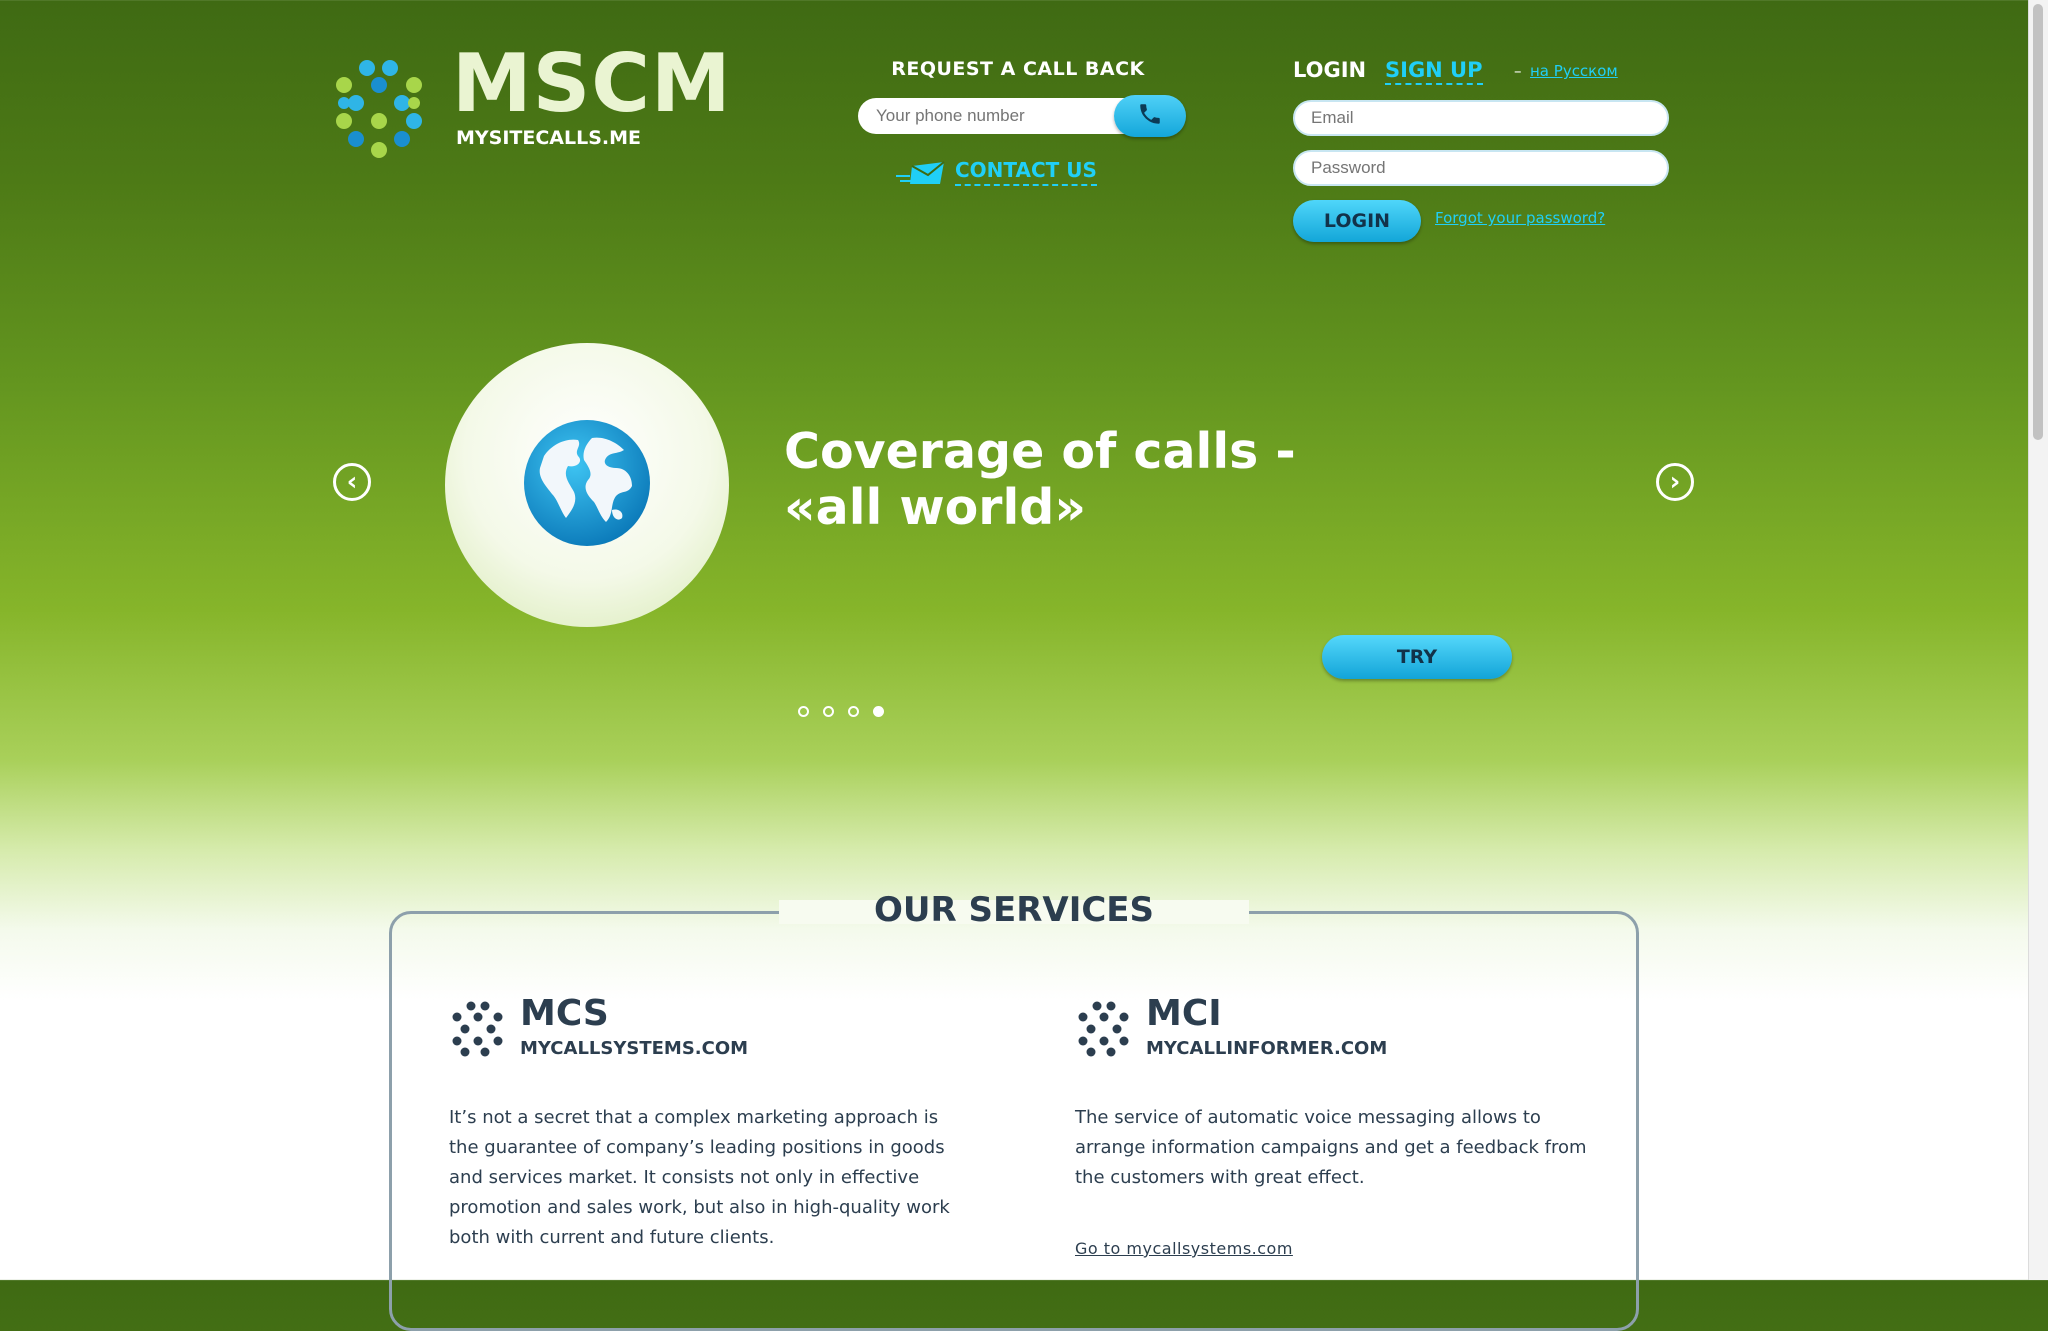 This screenshot has width=2048, height=1331. I want to click on slider-pagination, so click(841, 711).